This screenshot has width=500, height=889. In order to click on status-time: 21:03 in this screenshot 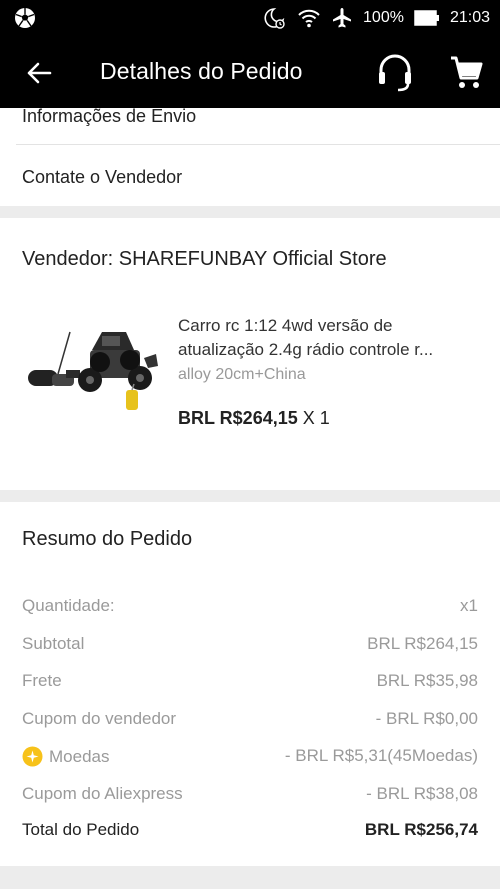, I will do `click(469, 17)`.